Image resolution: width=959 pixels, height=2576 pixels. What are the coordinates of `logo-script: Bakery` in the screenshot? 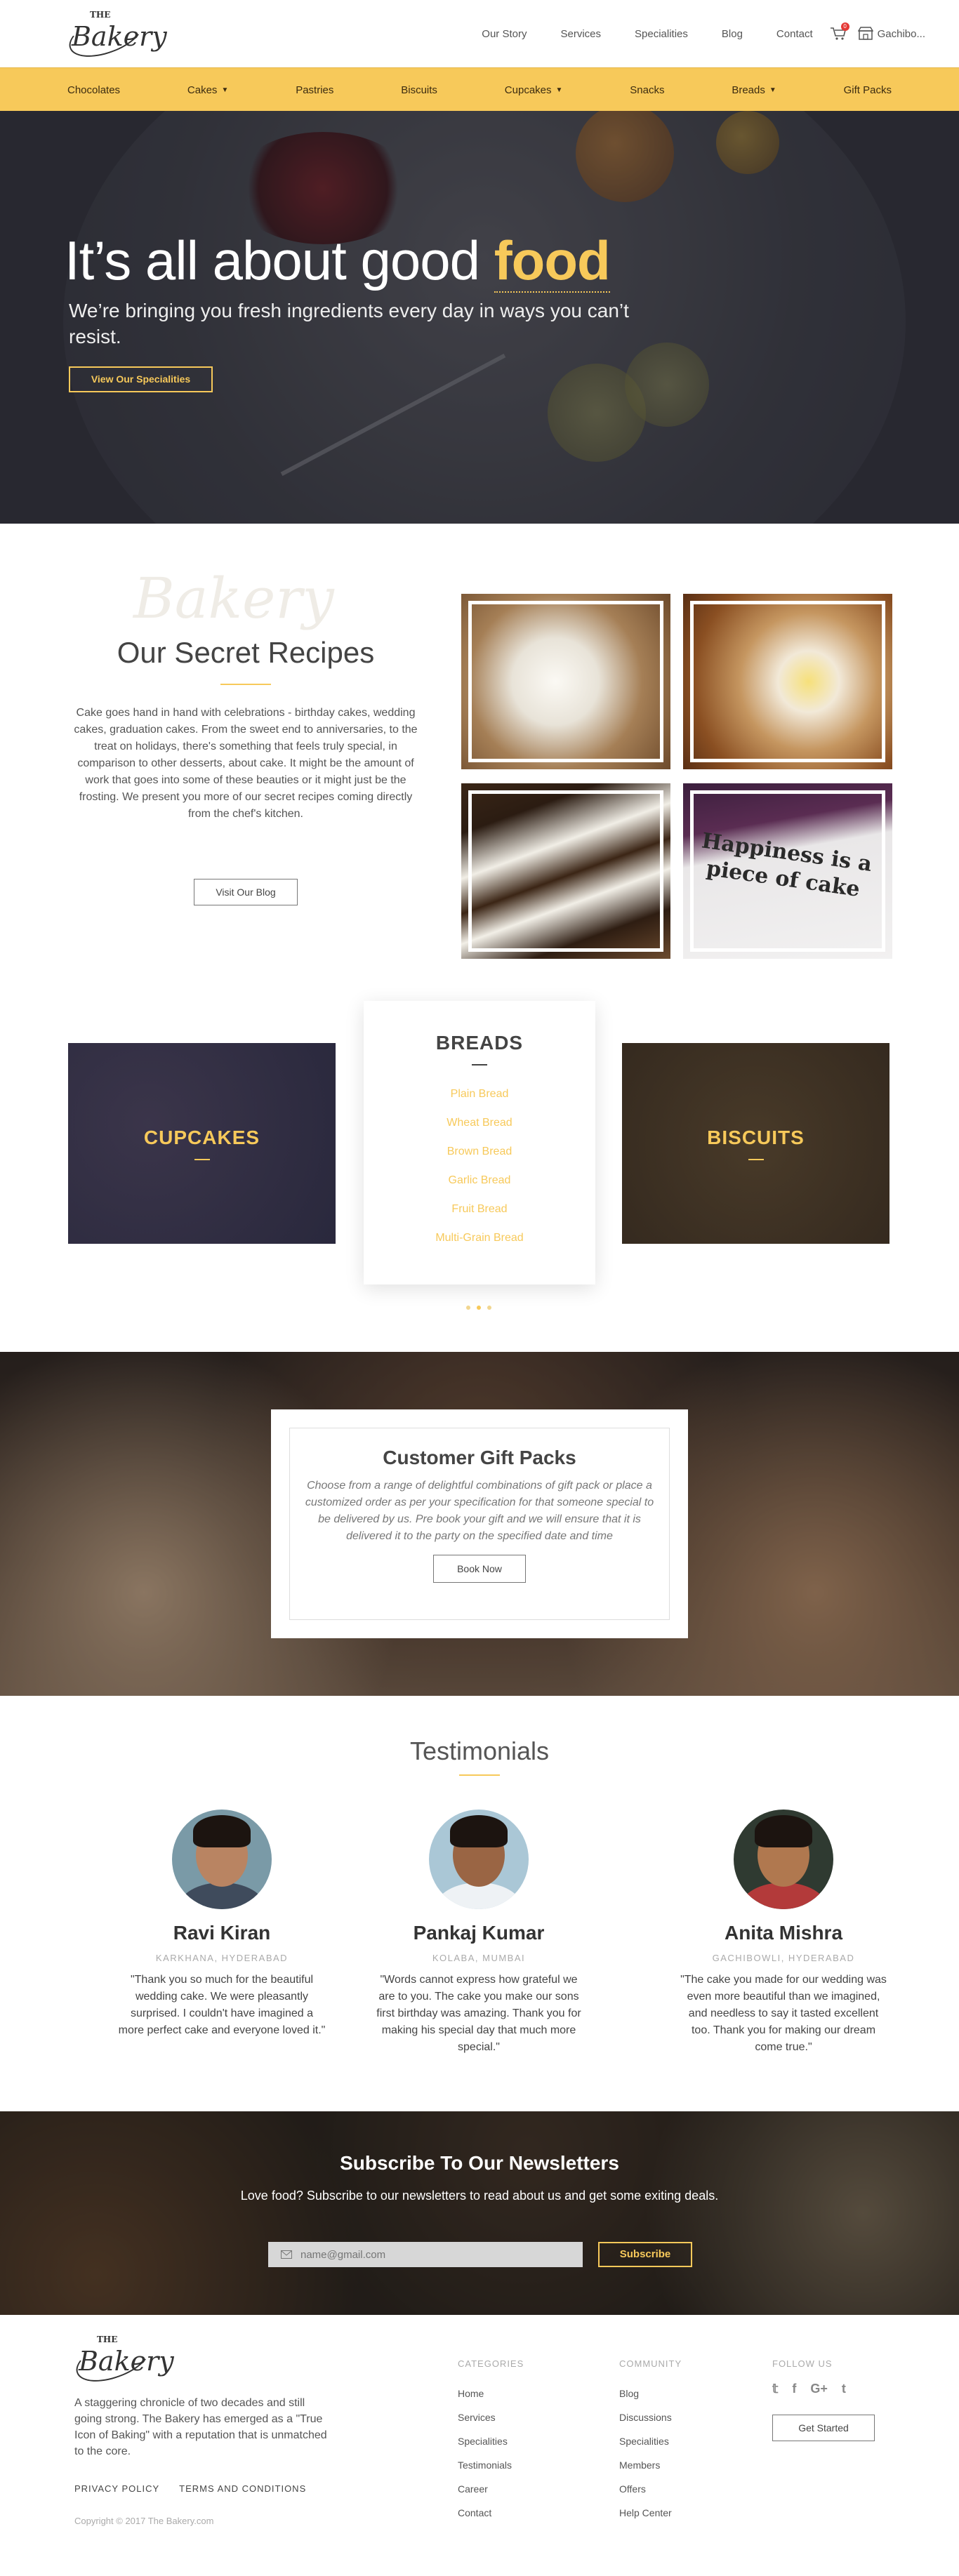 It's located at (119, 37).